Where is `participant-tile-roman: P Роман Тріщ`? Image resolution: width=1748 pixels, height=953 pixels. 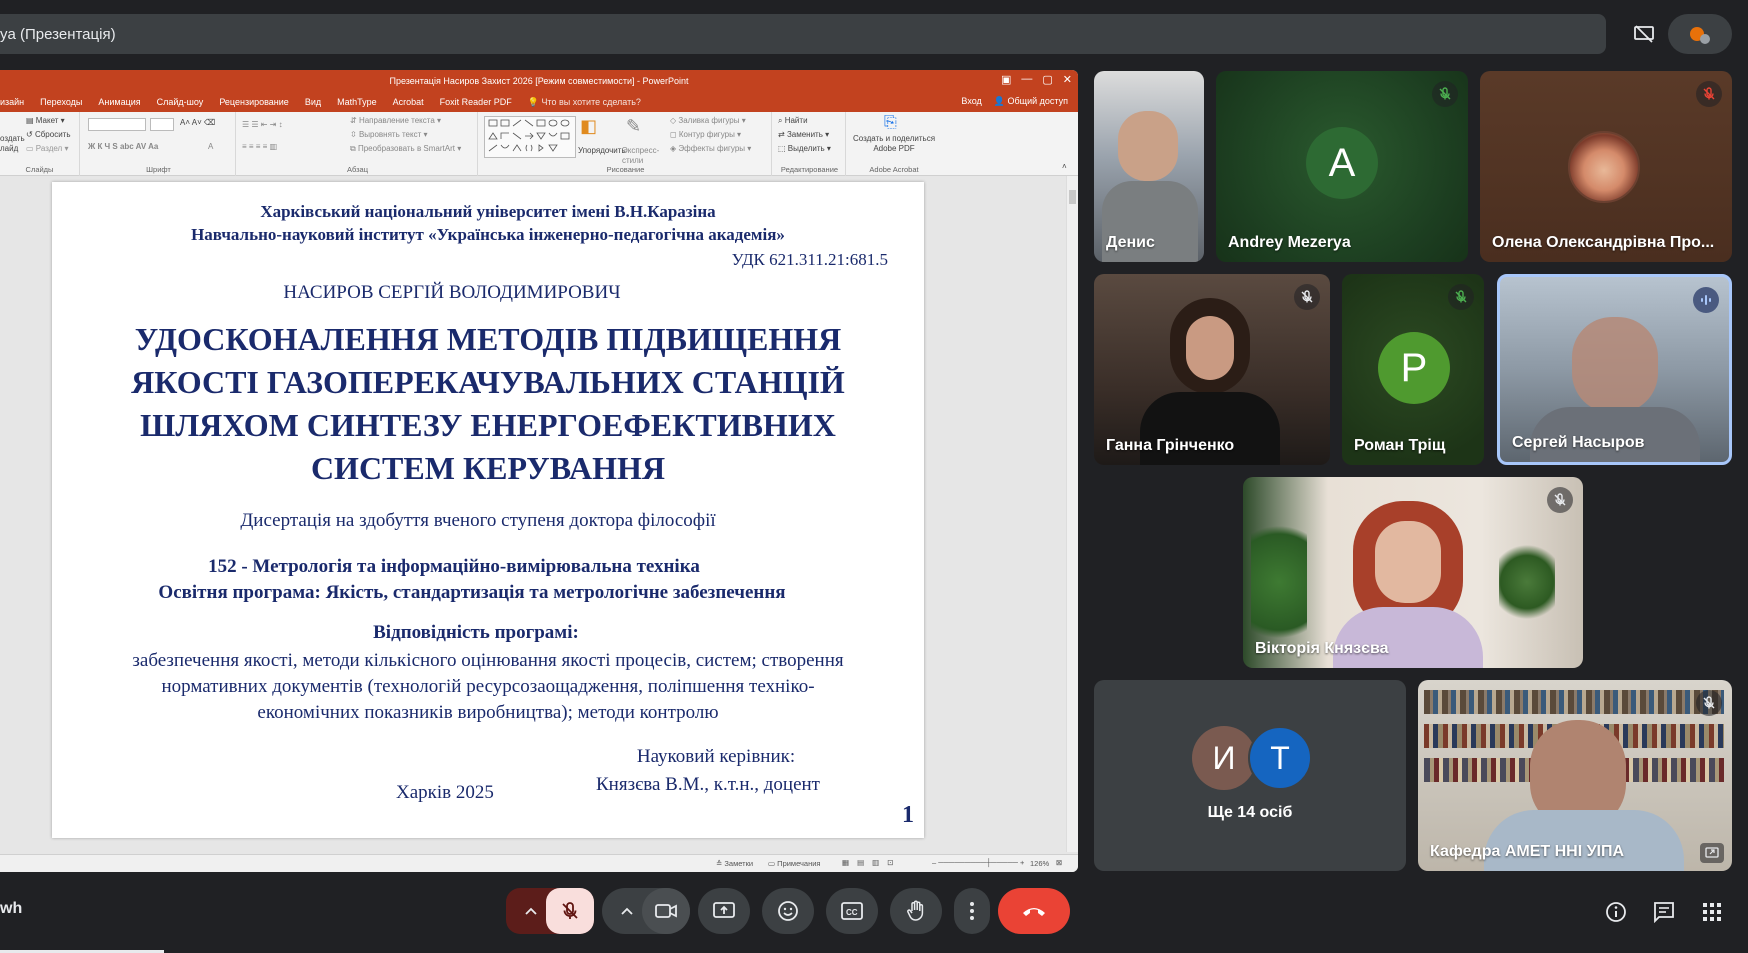 participant-tile-roman: P Роман Тріщ is located at coordinates (1413, 369).